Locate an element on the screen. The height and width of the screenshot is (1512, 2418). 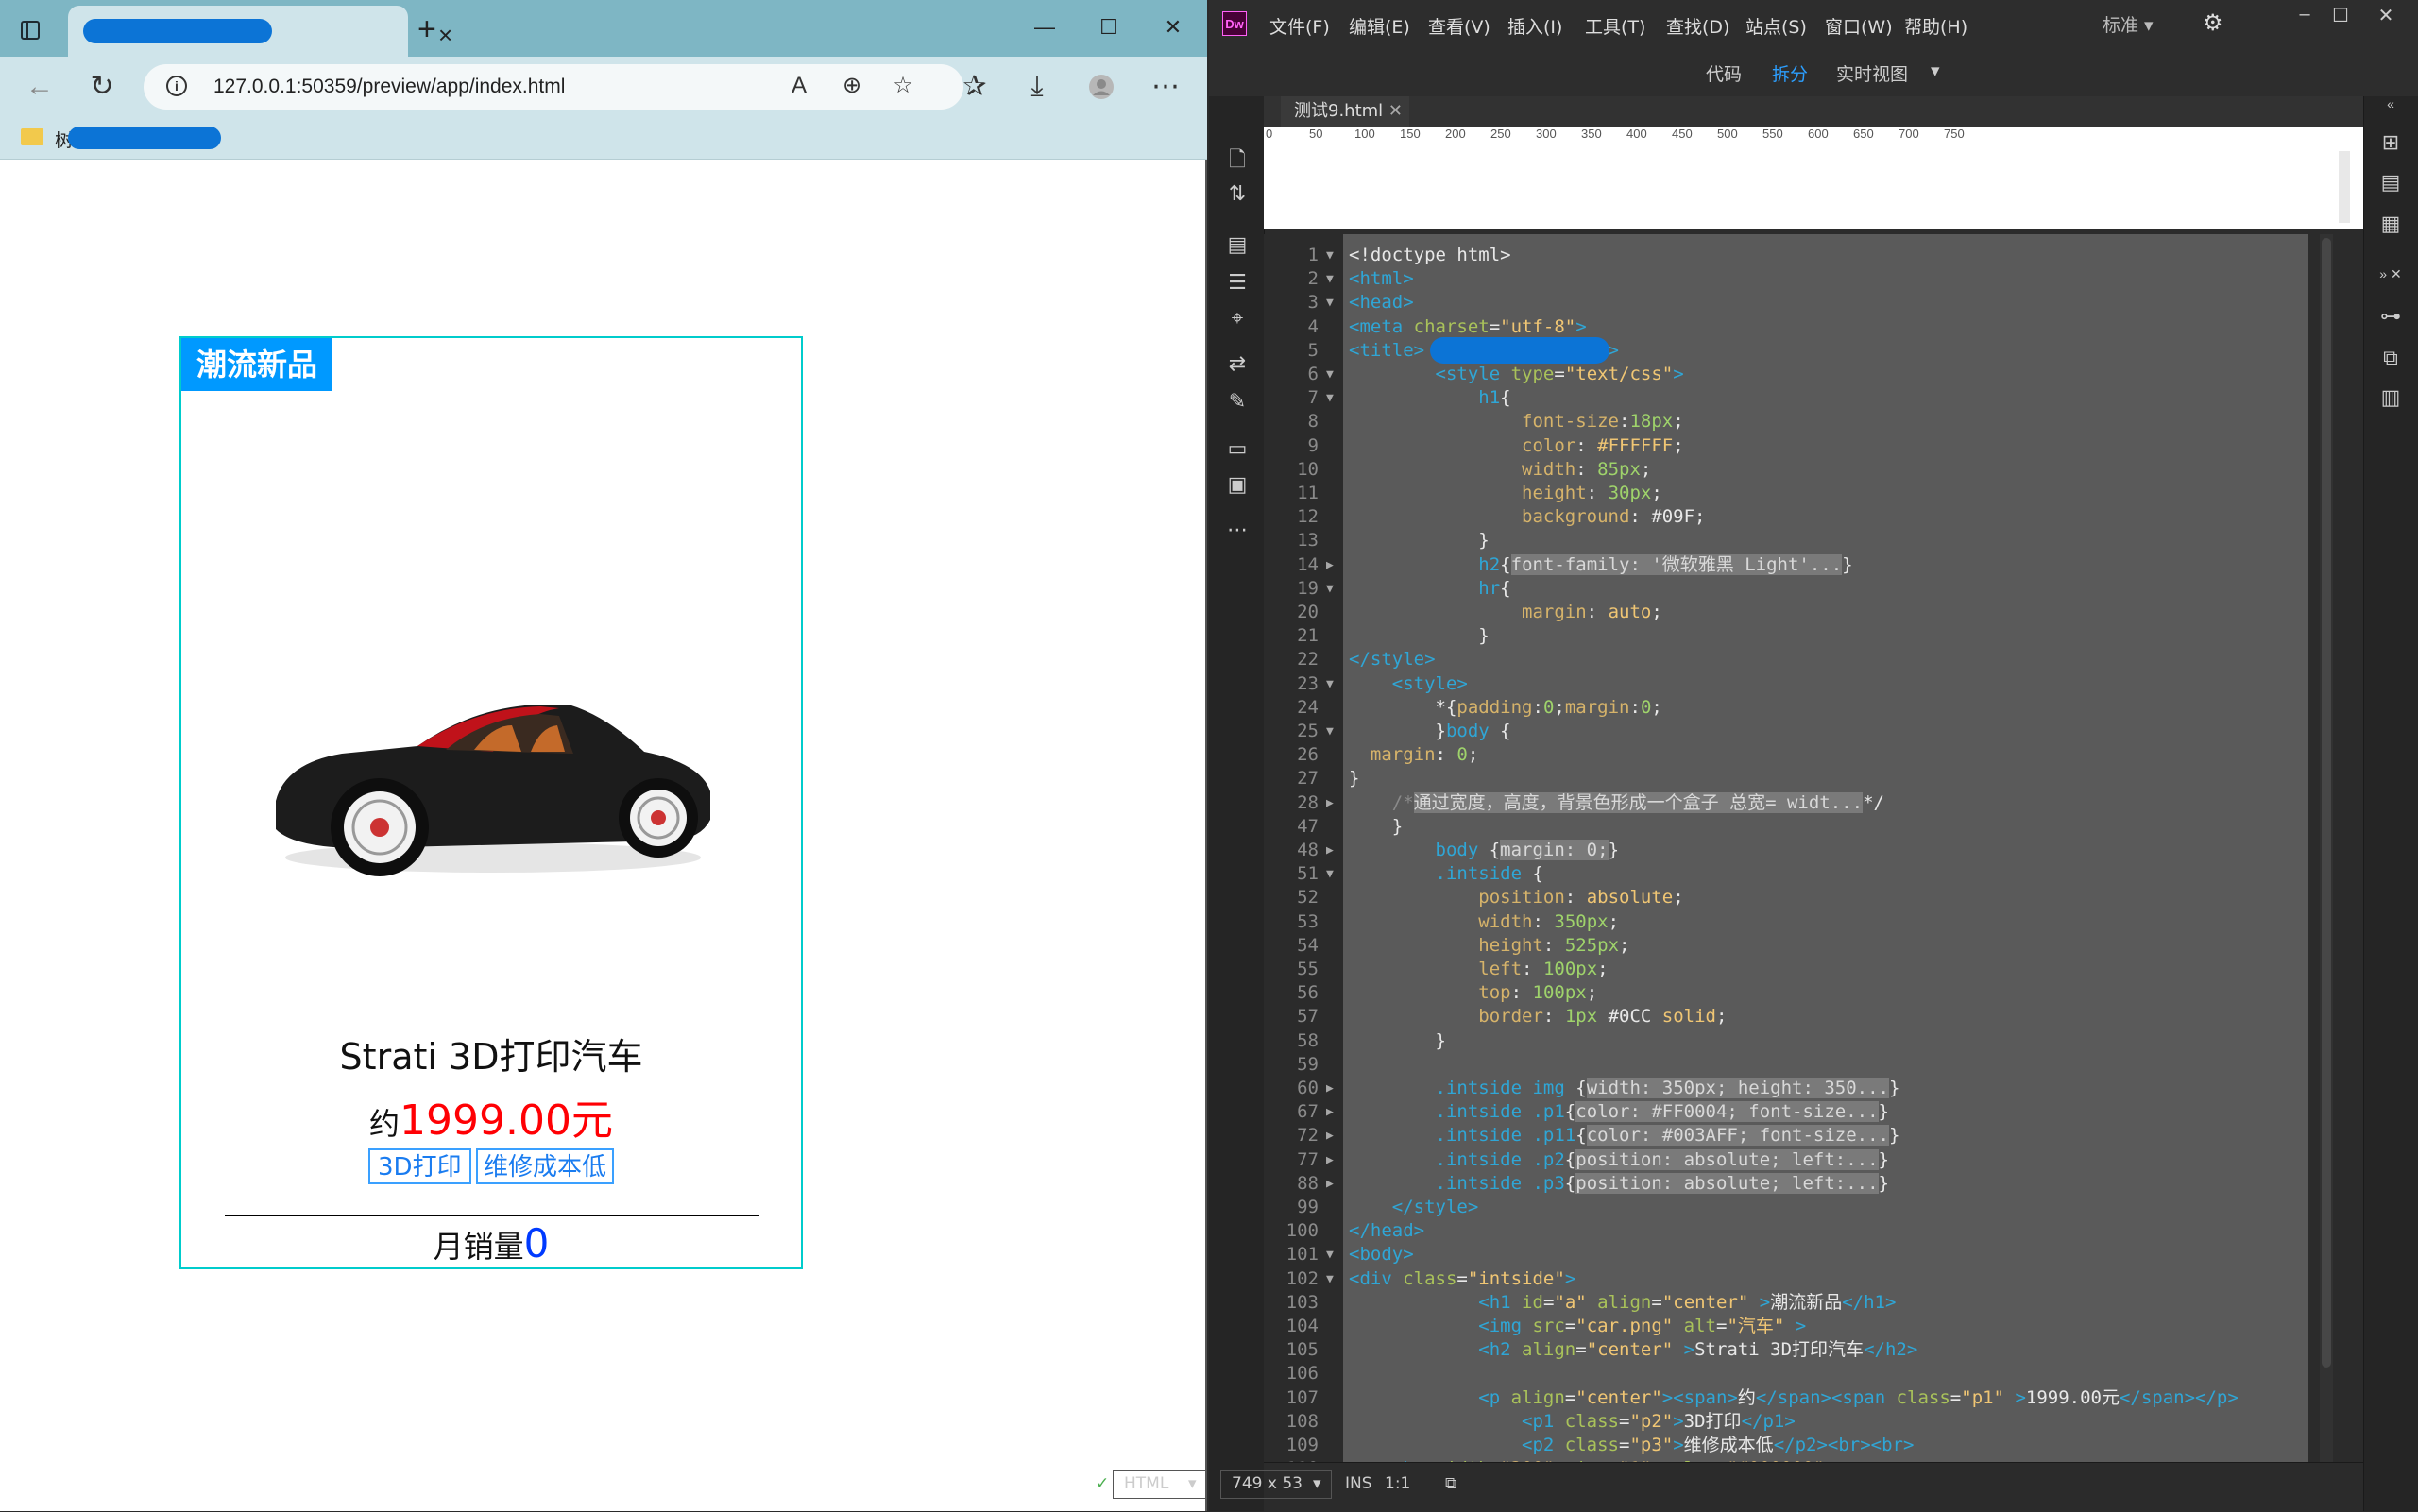
code-line: 23 ▼ <style> is located at coordinates (1793, 684).